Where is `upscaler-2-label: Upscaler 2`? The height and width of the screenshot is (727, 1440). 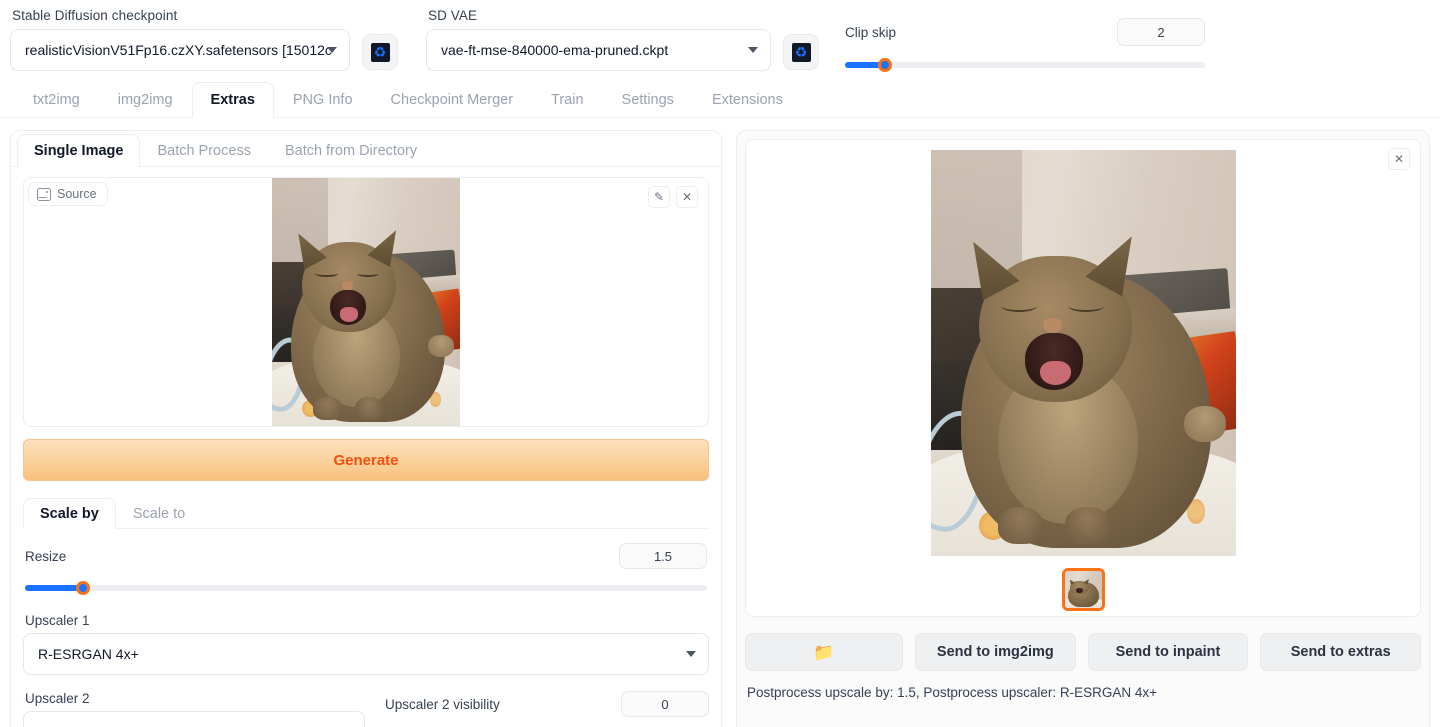 upscaler-2-label: Upscaler 2 is located at coordinates (57, 698).